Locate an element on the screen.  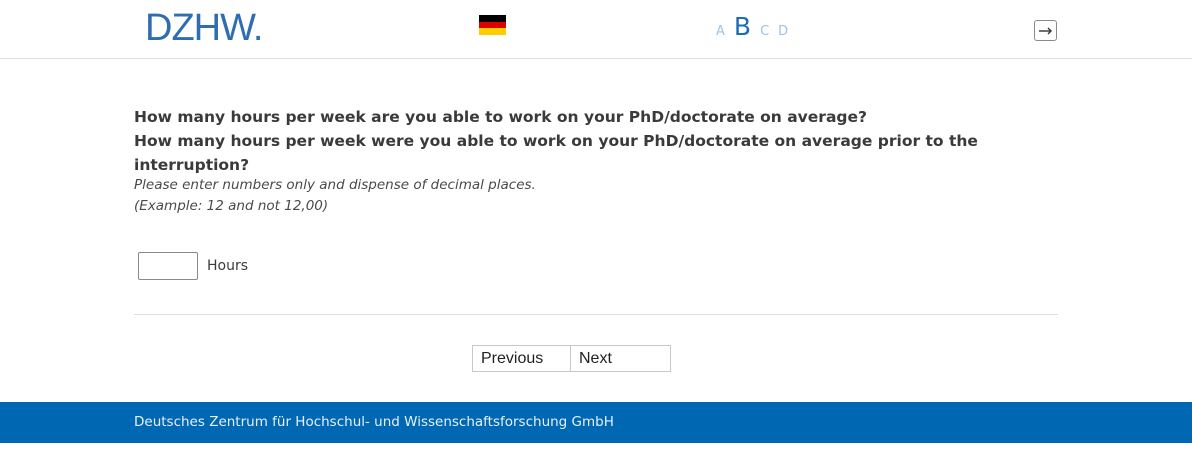
font-size-option-c: C is located at coordinates (764, 31).